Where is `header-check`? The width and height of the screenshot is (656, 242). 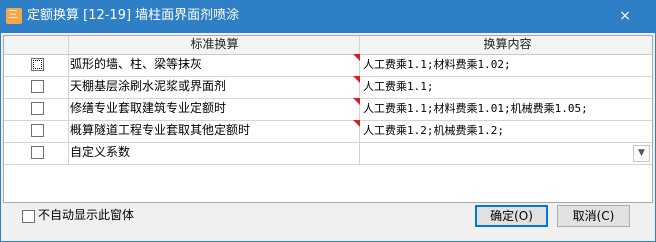
header-check is located at coordinates (36, 45).